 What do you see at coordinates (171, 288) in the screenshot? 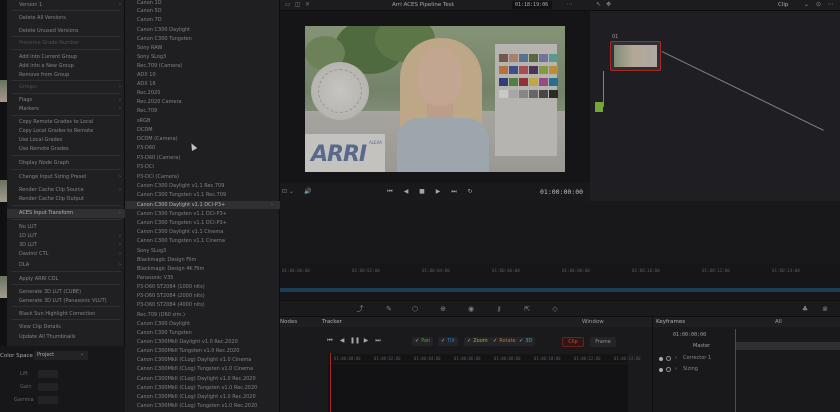
I see `input-transform-option: P3-D60 ST2084 (1000 nits)` at bounding box center [171, 288].